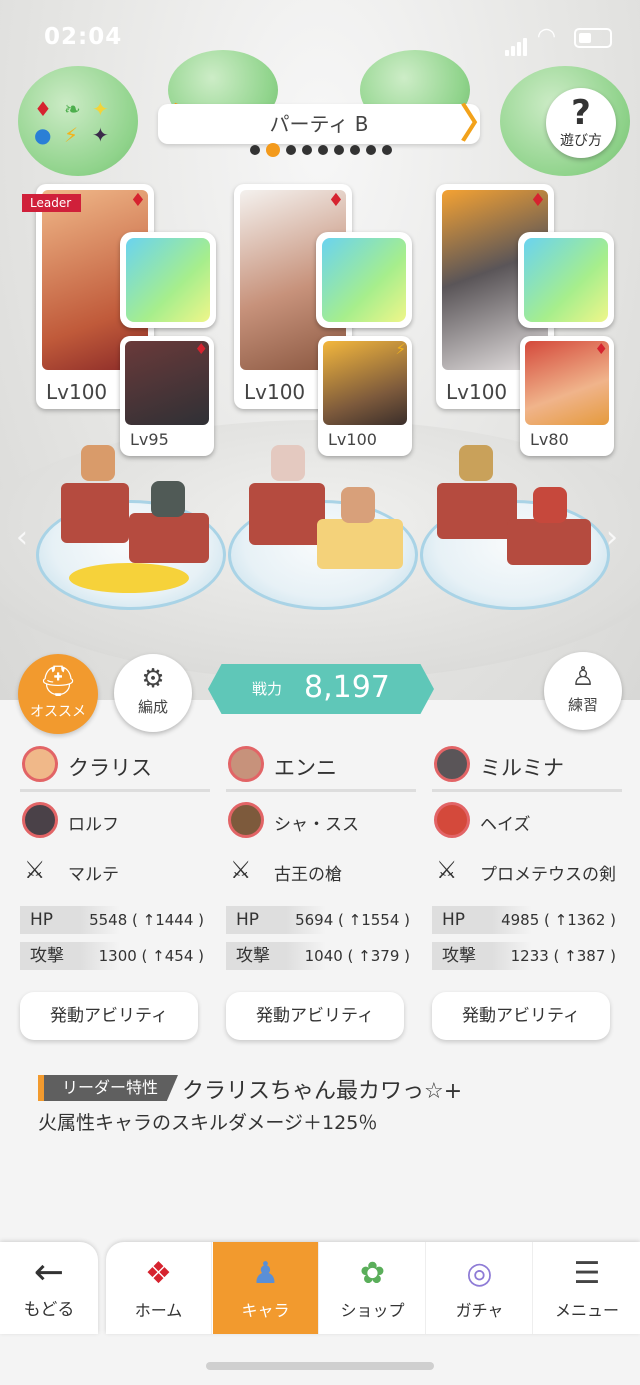 The width and height of the screenshot is (640, 1385). I want to click on hp-value: 5548 ( ↑1444 ), so click(146, 920).